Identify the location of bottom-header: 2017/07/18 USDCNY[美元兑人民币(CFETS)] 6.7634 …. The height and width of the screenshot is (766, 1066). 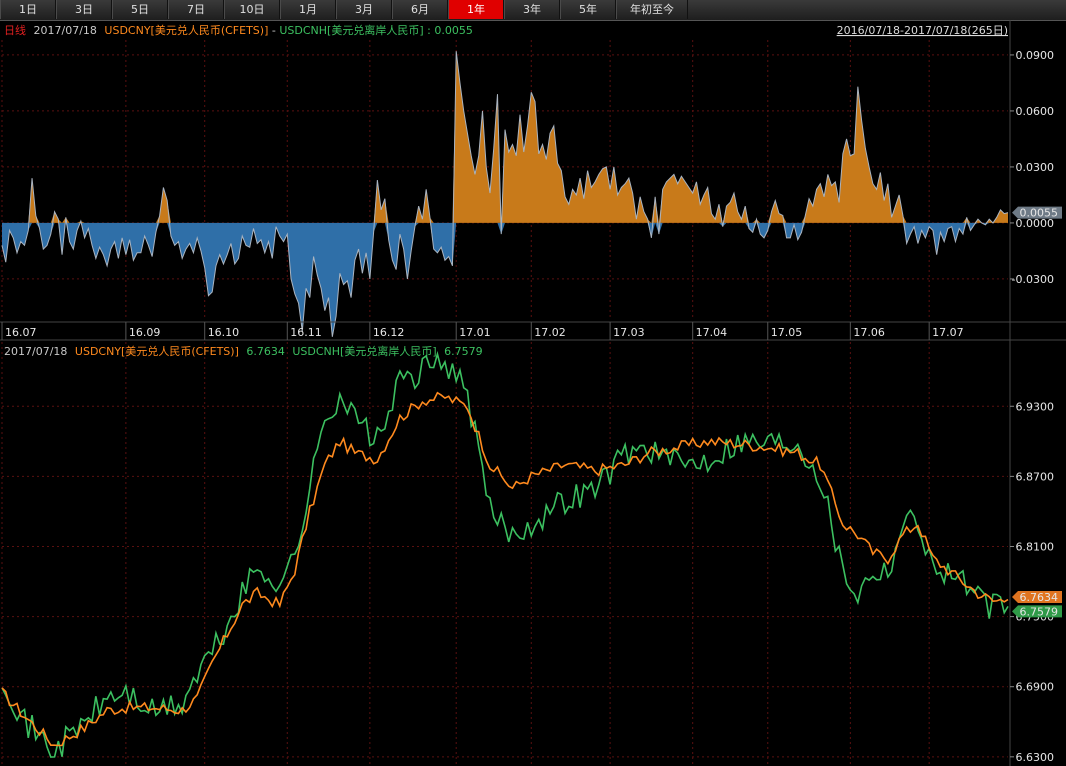
(243, 351).